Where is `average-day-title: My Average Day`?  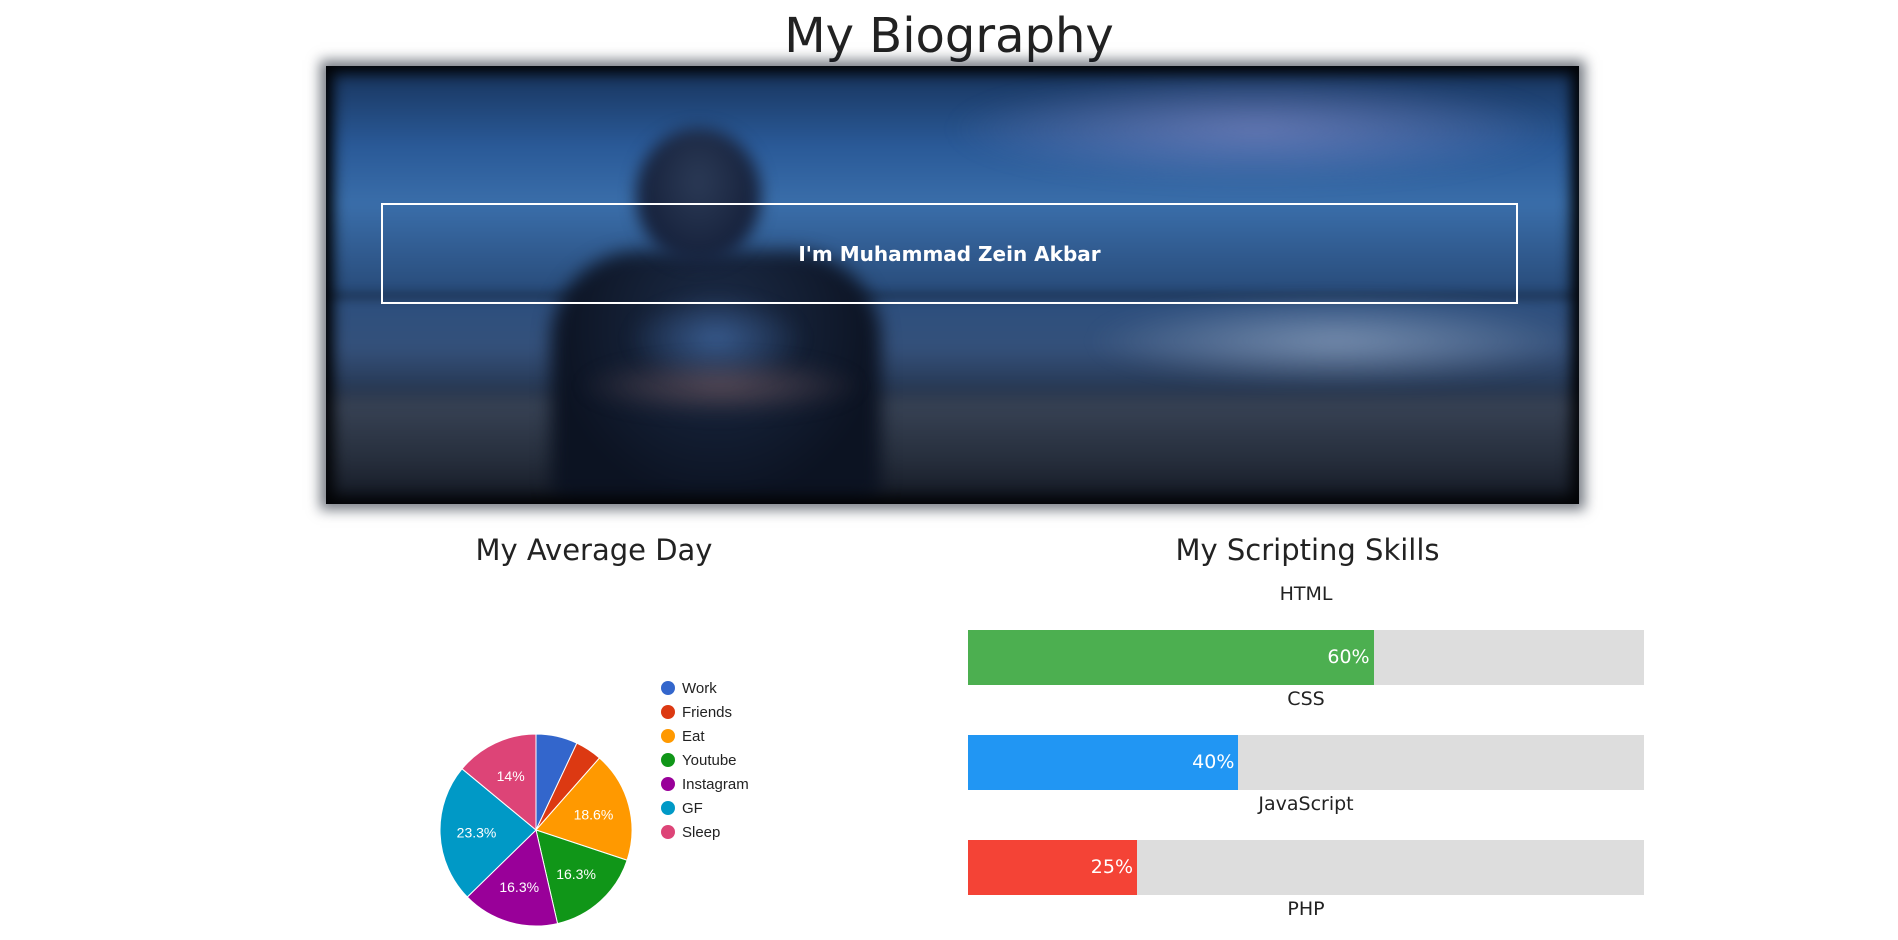
average-day-title: My Average Day is located at coordinates (594, 550).